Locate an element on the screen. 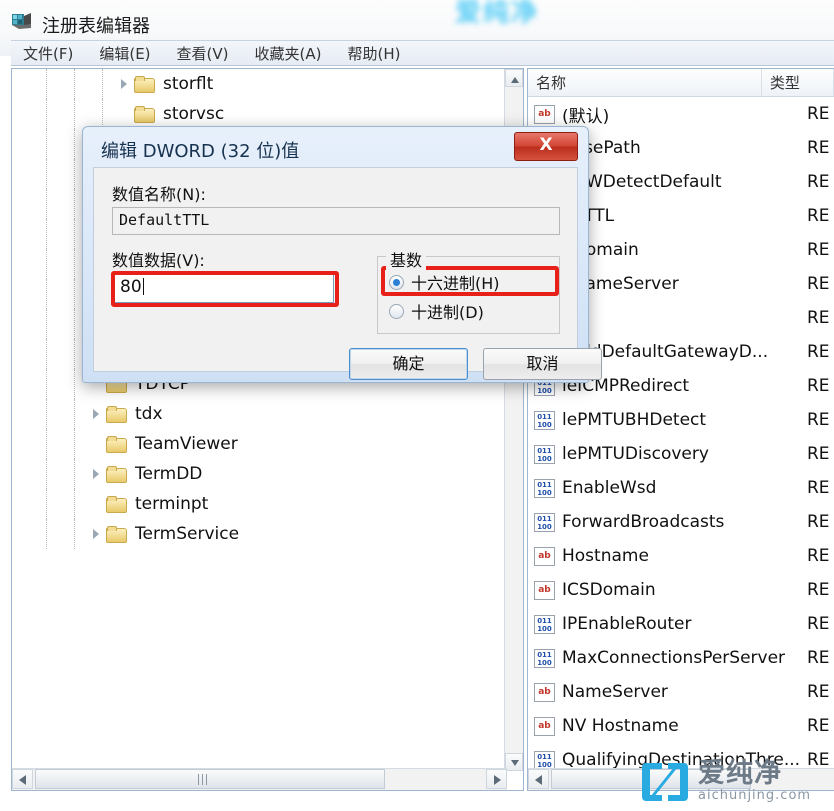  menubar: 文件(F) 编辑(E) 查看(V) 收藏夹(A) 帮助(H) is located at coordinates (422, 53).